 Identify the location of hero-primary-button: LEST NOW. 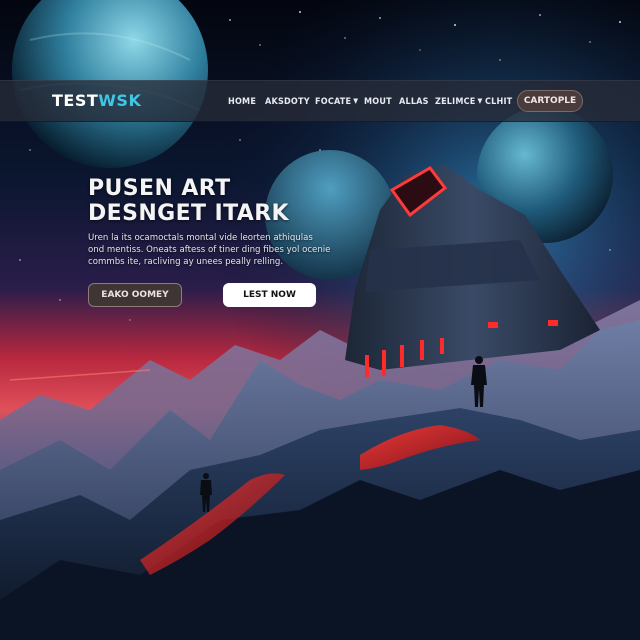
(269, 295).